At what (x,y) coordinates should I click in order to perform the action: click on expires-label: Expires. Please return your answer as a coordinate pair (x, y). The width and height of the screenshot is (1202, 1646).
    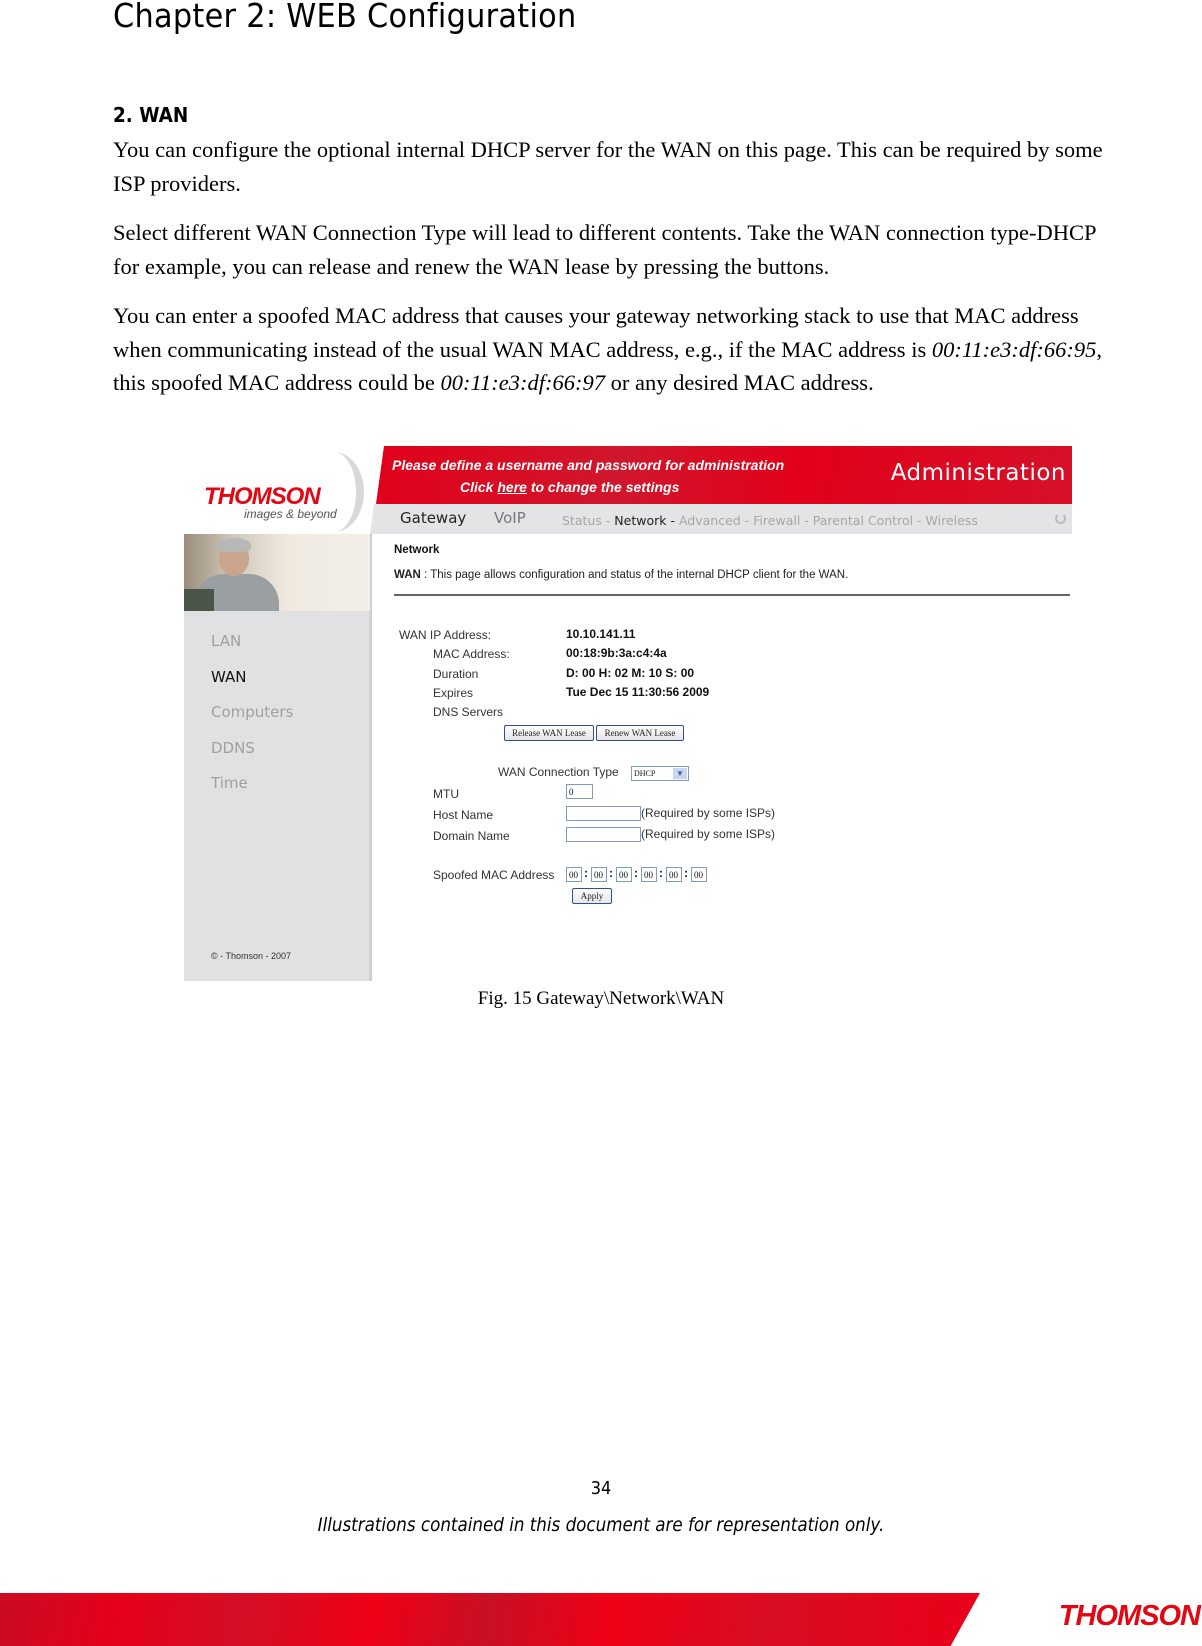
    Looking at the image, I should click on (453, 693).